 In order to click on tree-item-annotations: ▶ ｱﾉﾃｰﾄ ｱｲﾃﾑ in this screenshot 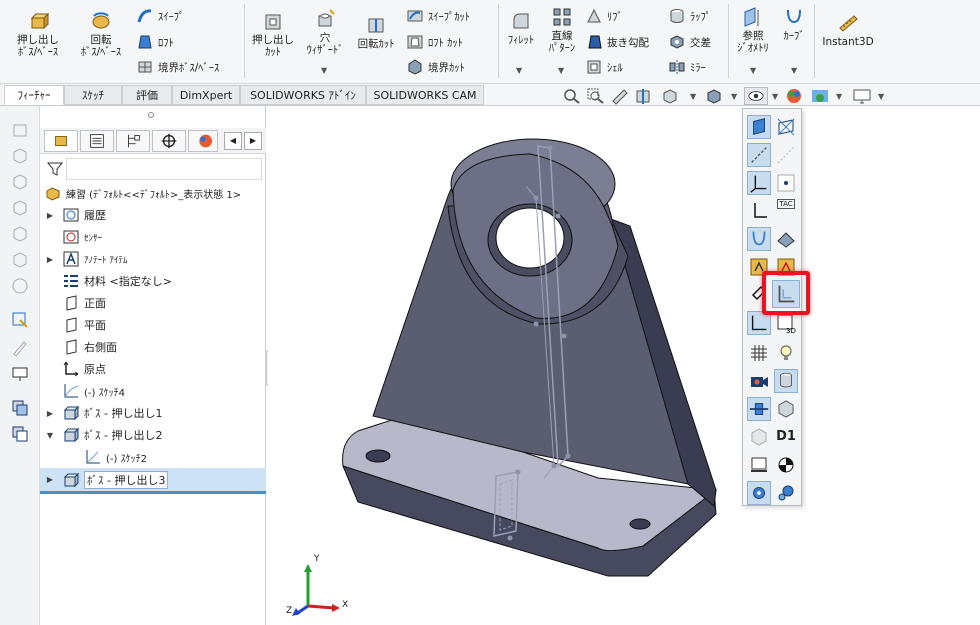, I will do `click(153, 259)`.